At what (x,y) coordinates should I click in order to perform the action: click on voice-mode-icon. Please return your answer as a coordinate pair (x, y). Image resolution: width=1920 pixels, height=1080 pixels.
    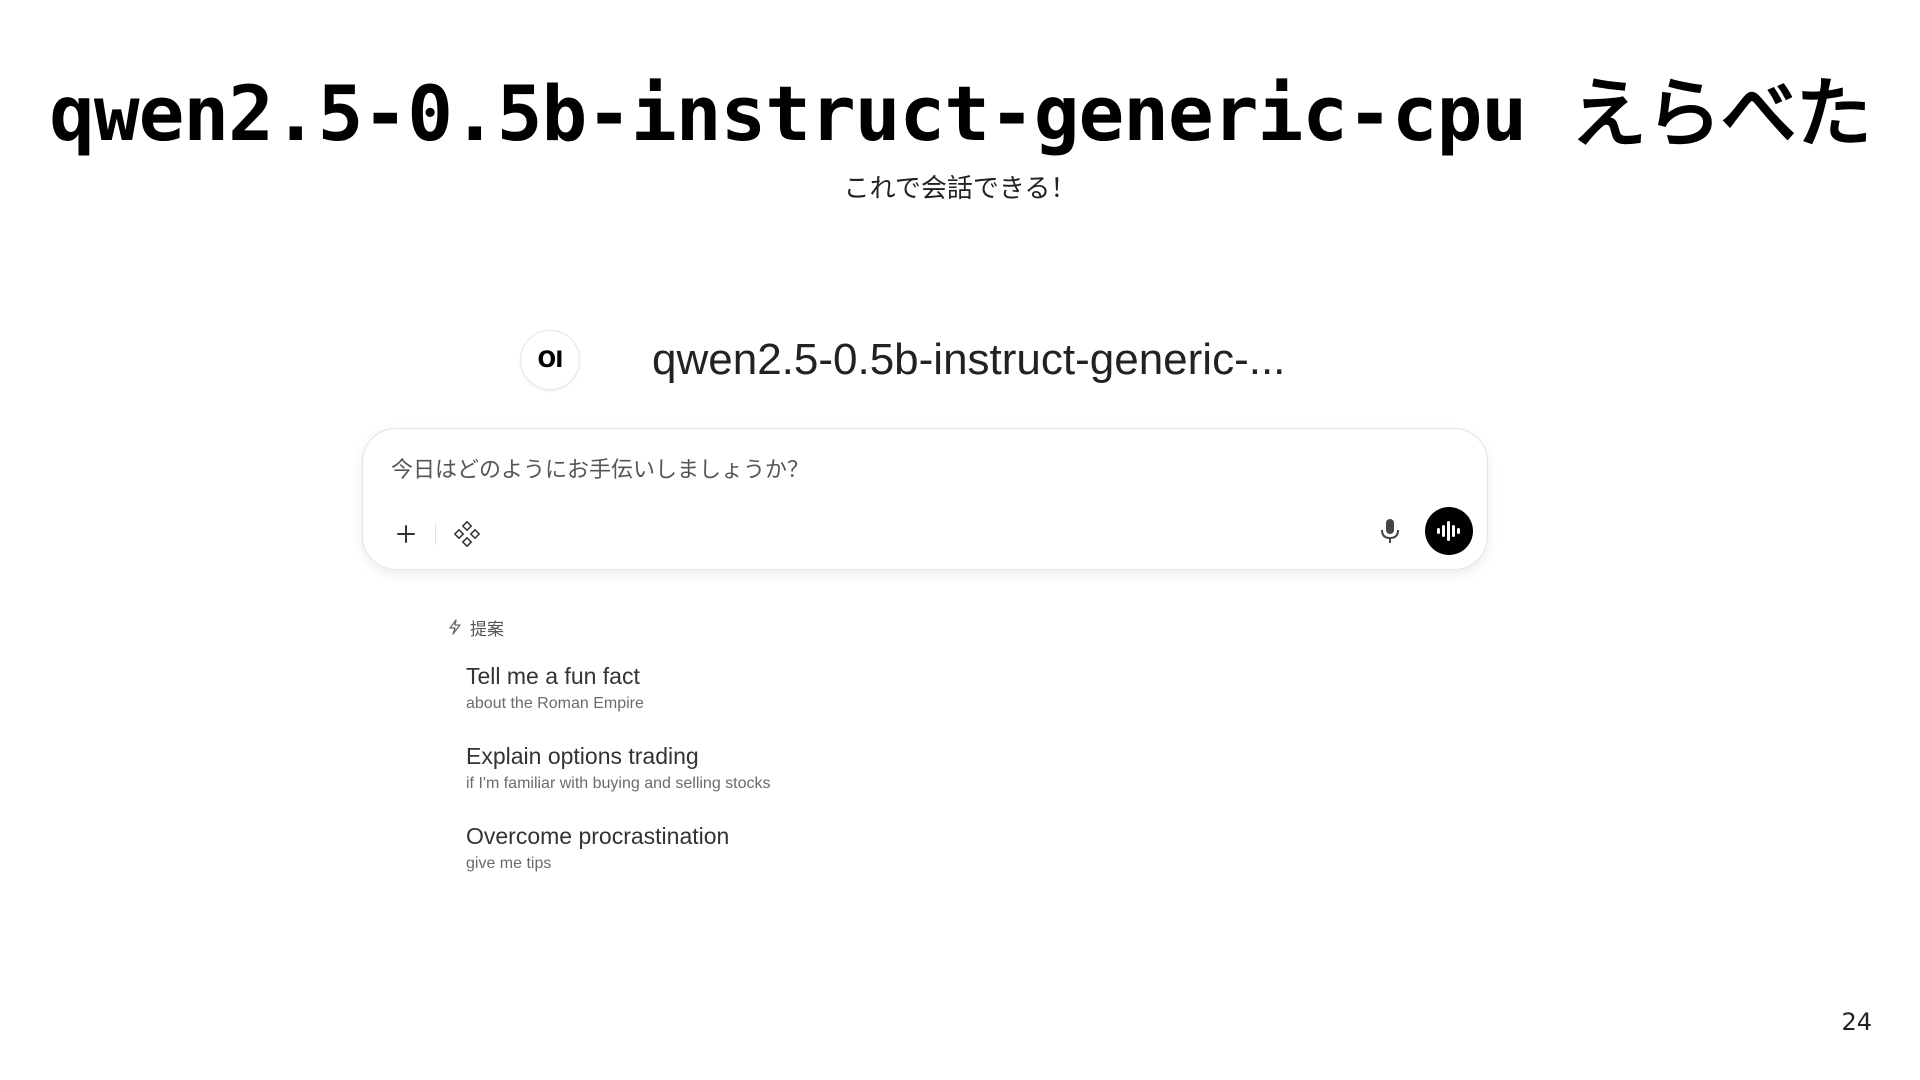
    Looking at the image, I should click on (1448, 531).